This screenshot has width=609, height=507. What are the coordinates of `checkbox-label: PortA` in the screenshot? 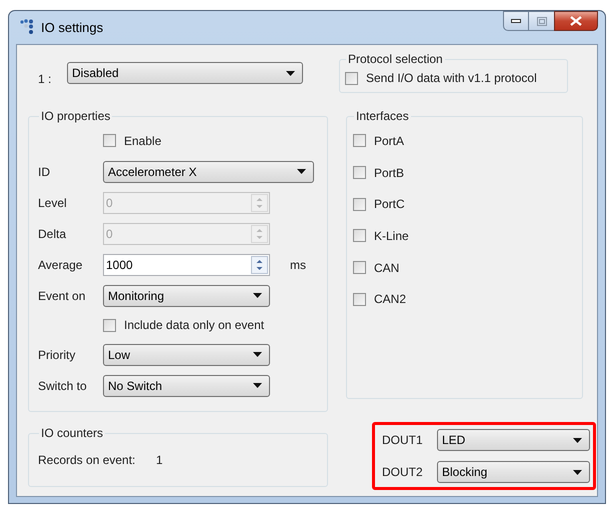 It's located at (389, 141).